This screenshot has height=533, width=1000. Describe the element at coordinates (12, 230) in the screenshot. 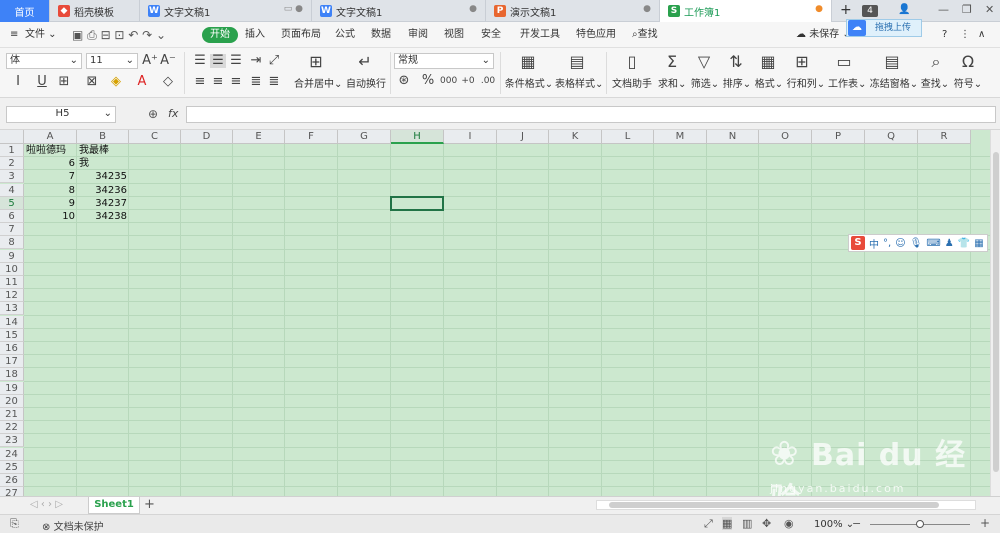

I see `row-header-7: 7` at that location.